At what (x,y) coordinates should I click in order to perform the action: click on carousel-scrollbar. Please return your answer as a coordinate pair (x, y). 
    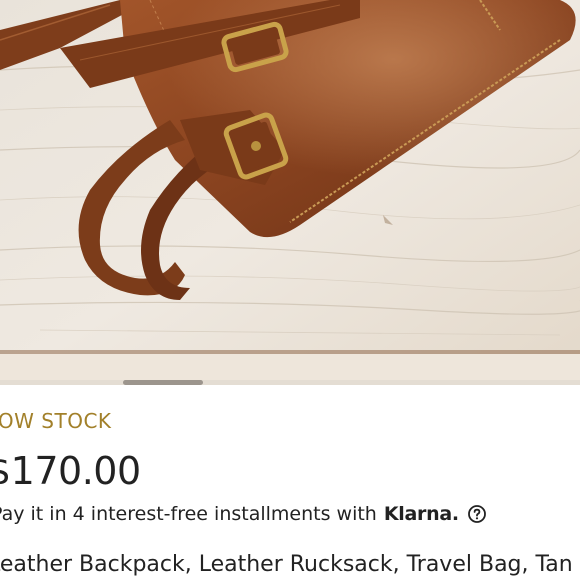
    Looking at the image, I should click on (290, 382).